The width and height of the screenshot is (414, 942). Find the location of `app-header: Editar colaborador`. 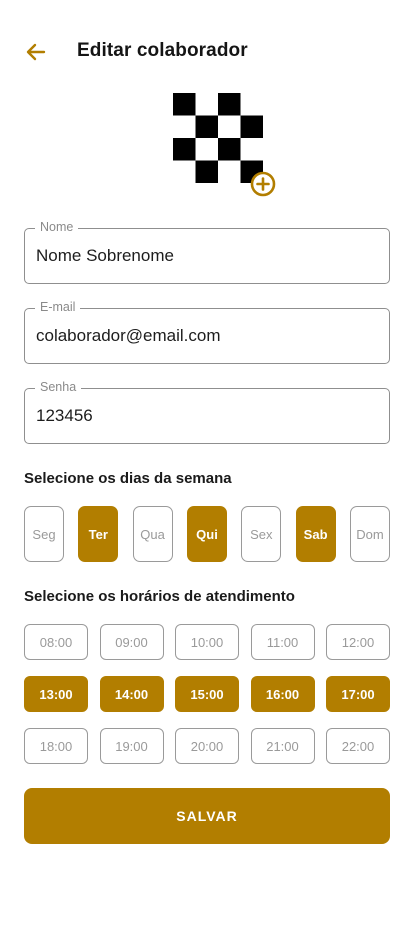

app-header: Editar colaborador is located at coordinates (207, 50).